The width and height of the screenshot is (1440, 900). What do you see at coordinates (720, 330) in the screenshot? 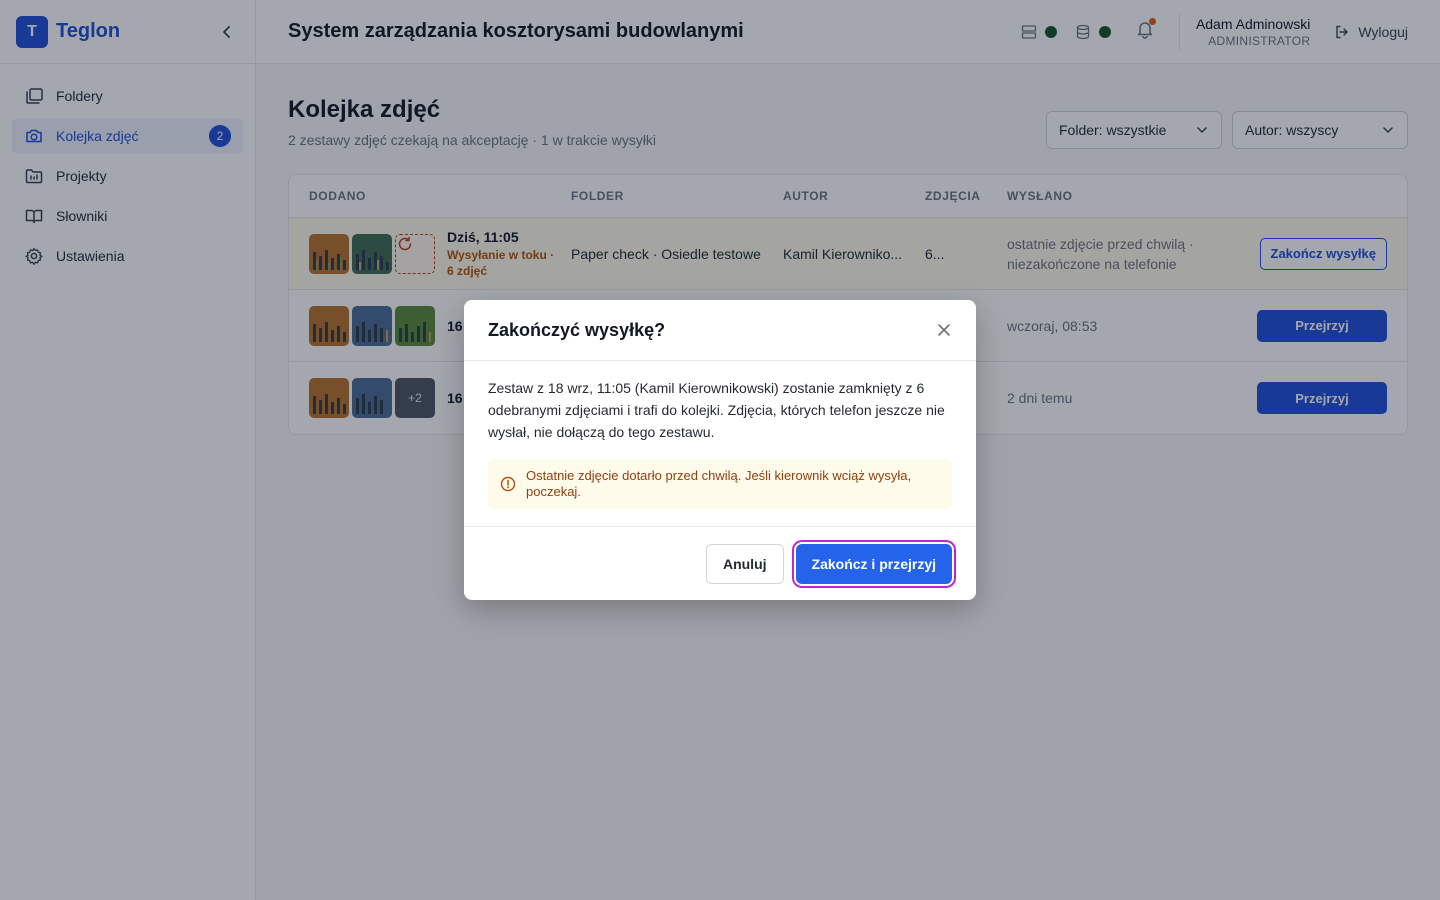
I see `dialog-header: Zakończyć wysyłkę?` at bounding box center [720, 330].